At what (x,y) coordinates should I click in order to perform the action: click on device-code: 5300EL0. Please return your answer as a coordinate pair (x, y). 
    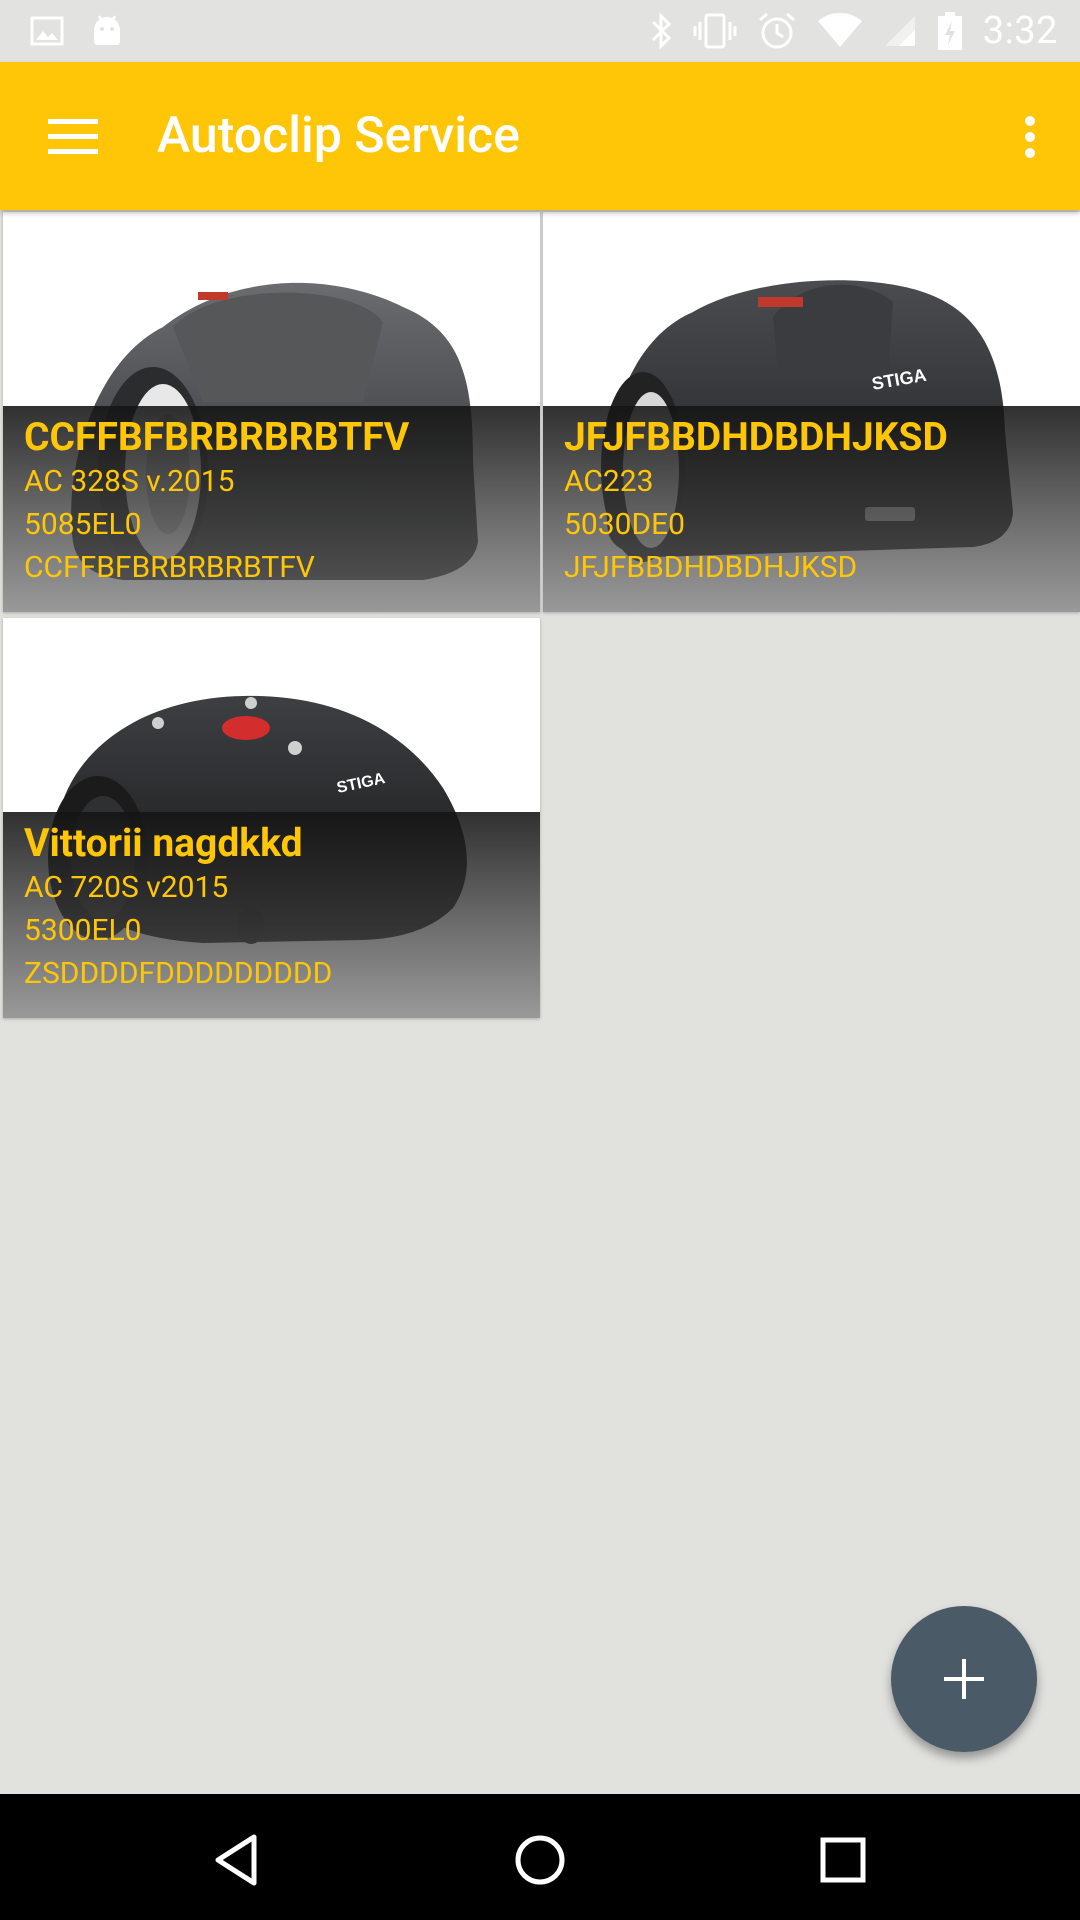
    Looking at the image, I should click on (83, 930).